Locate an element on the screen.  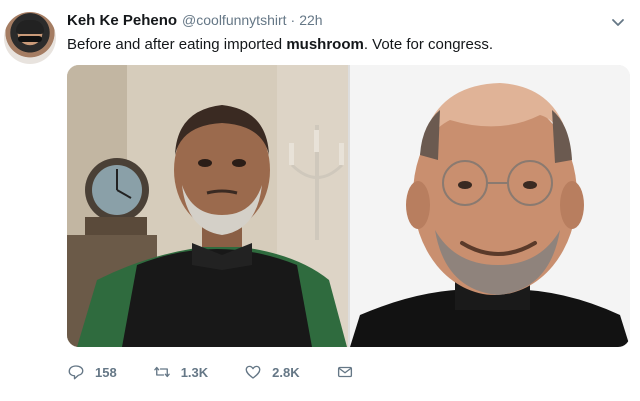
envelope-icon is located at coordinates (344, 372).